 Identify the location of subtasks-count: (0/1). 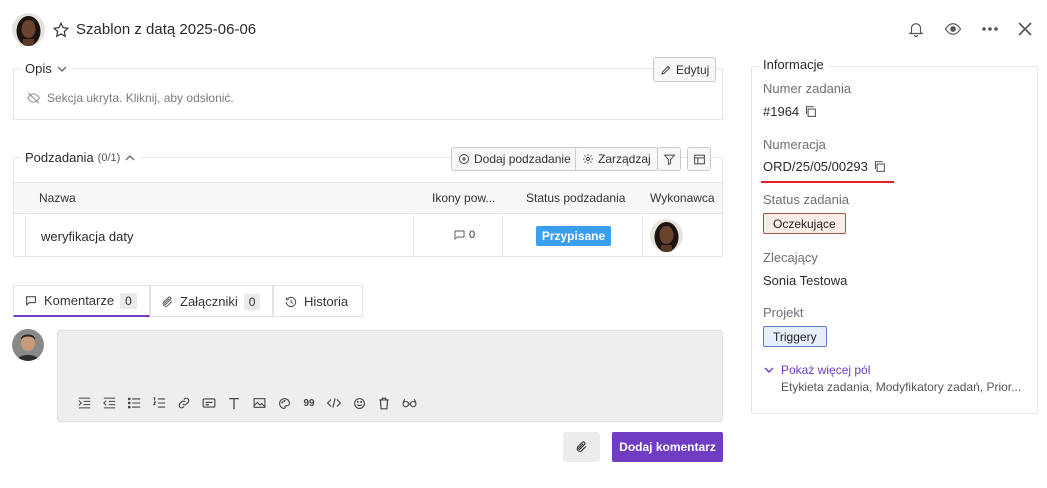
(109, 157).